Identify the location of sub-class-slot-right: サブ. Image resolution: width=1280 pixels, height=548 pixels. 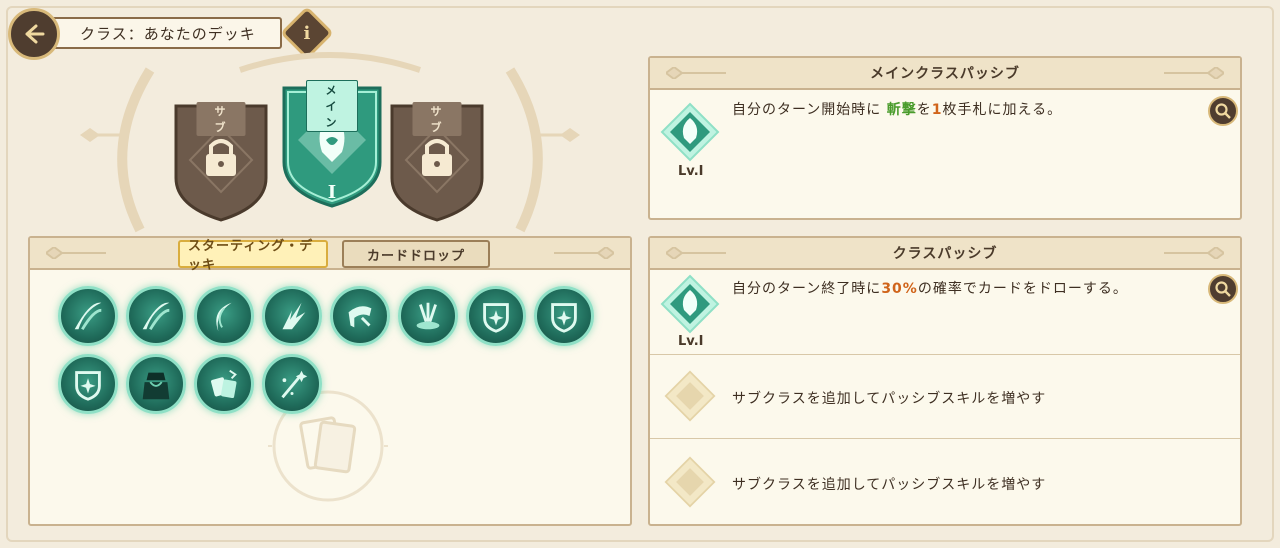
(437, 160).